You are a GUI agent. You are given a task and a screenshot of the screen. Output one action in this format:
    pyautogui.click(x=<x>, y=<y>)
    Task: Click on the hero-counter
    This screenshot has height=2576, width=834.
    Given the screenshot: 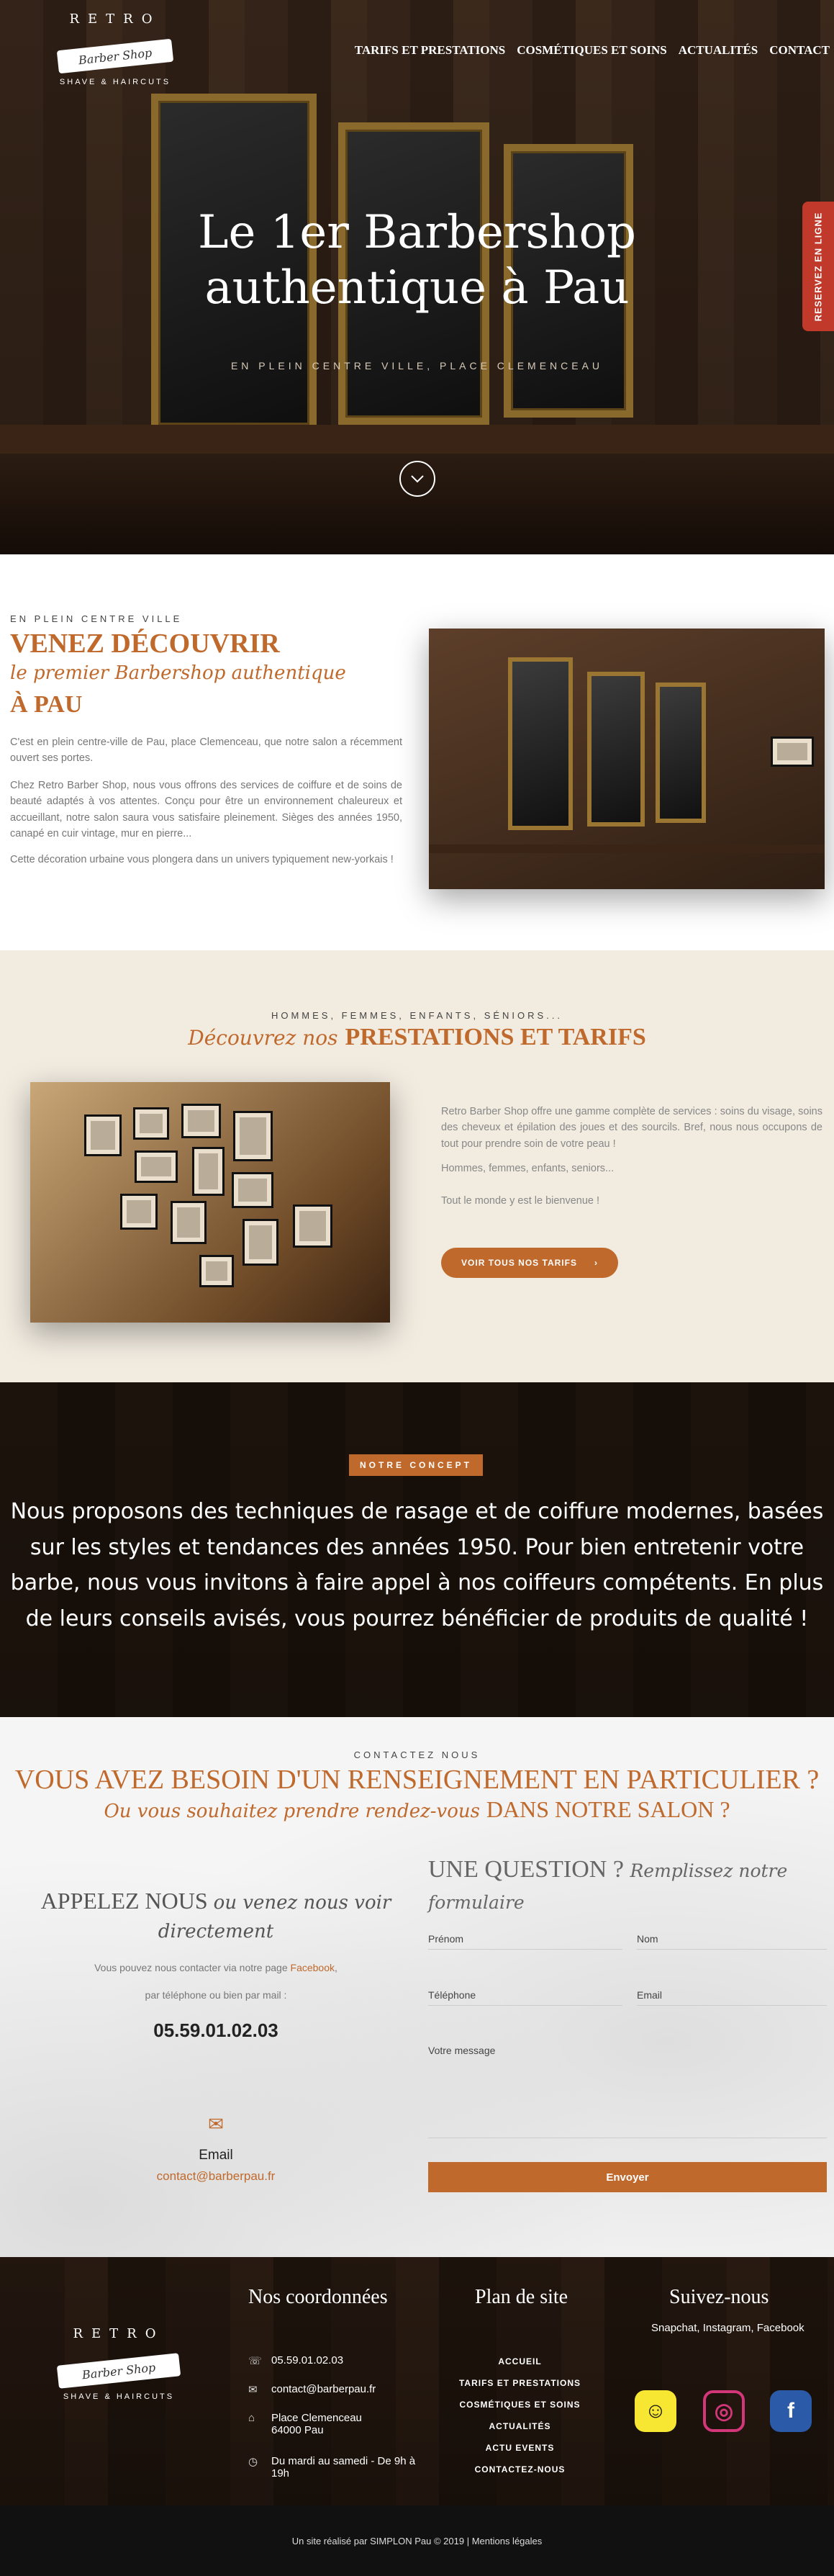 What is the action you would take?
    pyautogui.click(x=417, y=439)
    